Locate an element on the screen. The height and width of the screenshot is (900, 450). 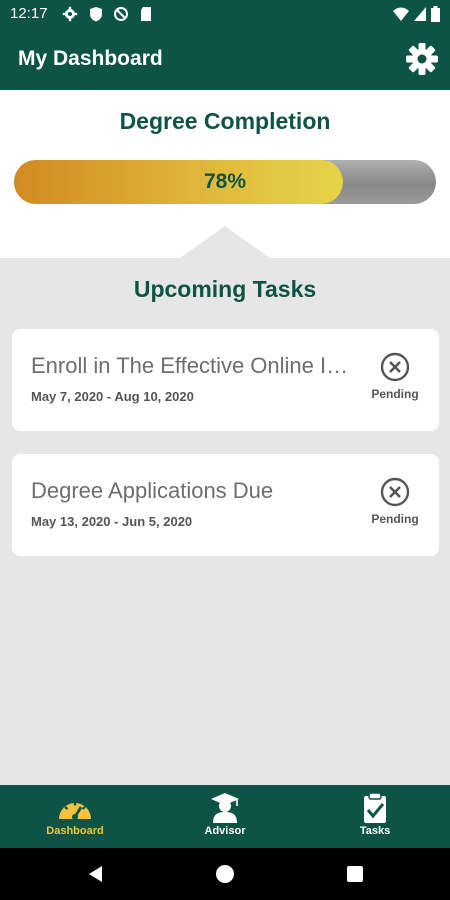
recents-icon is located at coordinates (355, 874).